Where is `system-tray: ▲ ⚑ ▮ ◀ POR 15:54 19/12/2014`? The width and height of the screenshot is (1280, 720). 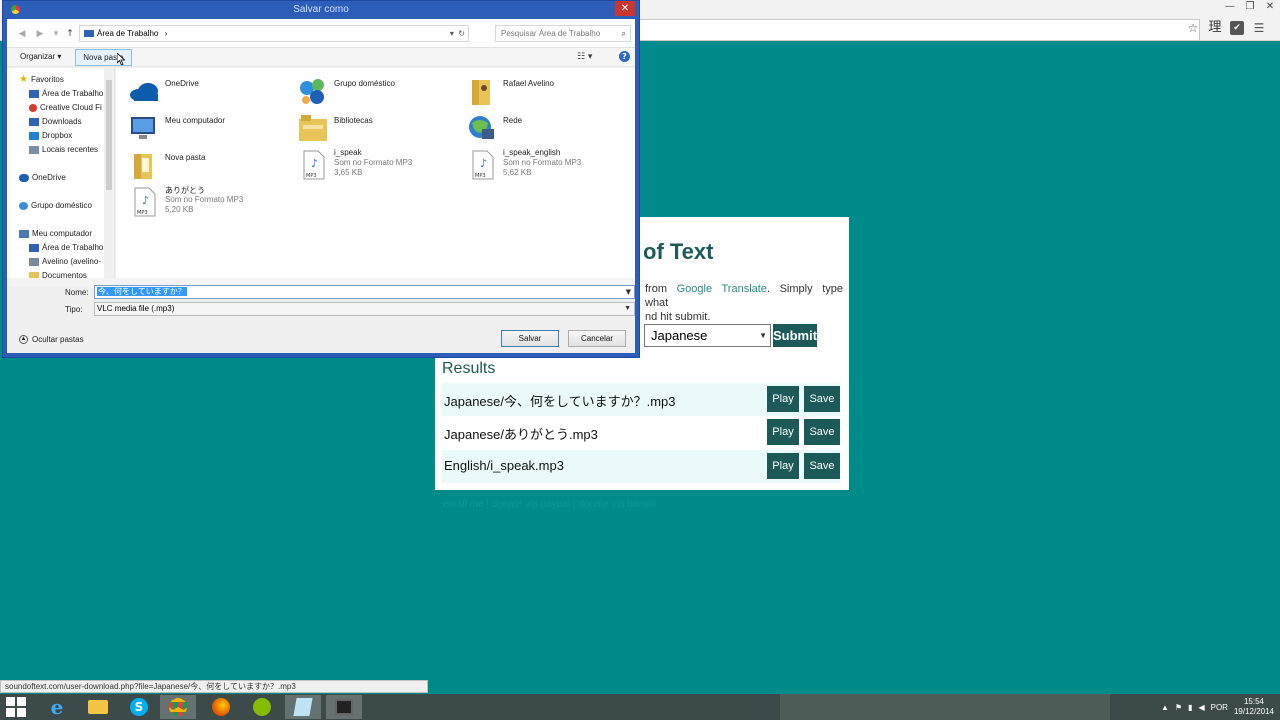 system-tray: ▲ ⚑ ▮ ◀ POR 15:54 19/12/2014 is located at coordinates (1220, 707).